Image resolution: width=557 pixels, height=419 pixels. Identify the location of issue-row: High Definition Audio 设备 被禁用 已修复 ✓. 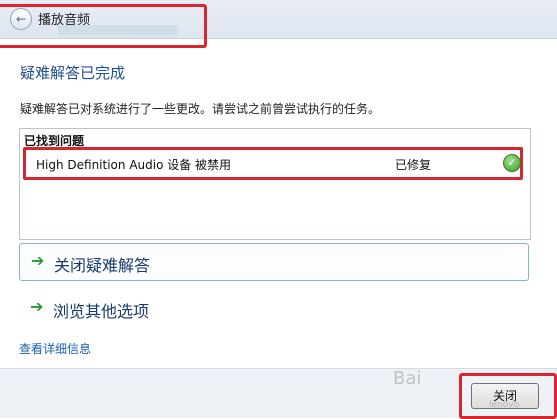
(273, 163).